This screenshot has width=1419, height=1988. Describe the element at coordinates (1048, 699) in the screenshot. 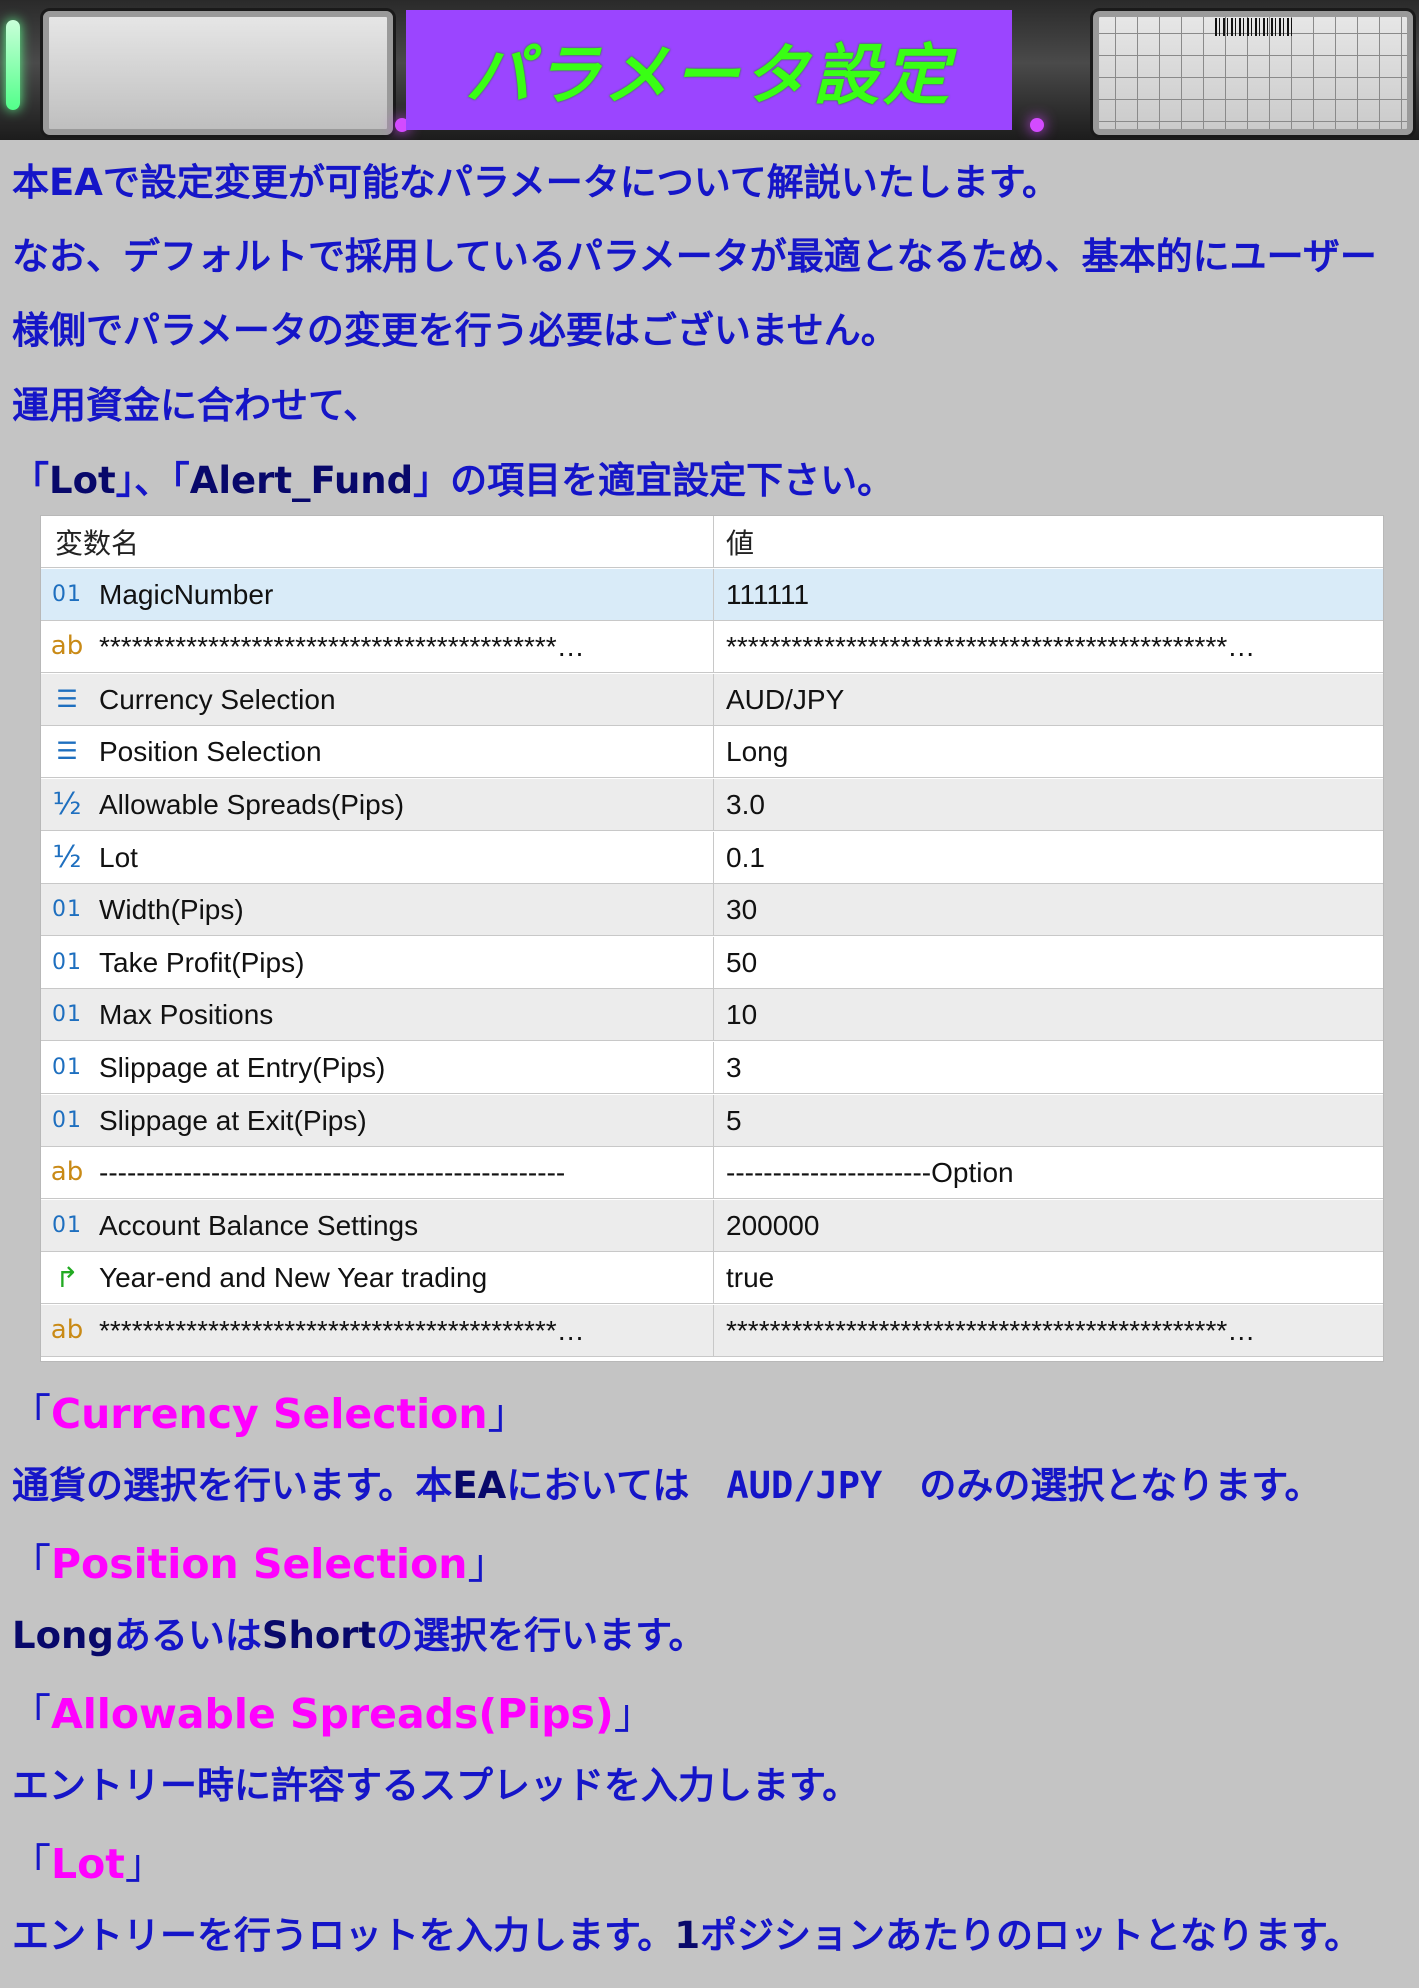

I see `variable-value-cell: AUD/JPY` at that location.